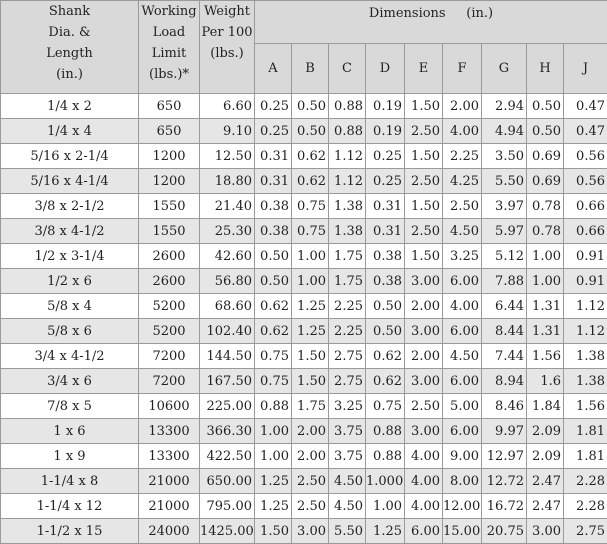 This screenshot has height=544, width=607. Describe the element at coordinates (504, 106) in the screenshot. I see `dim-g-cell: 2.94` at that location.